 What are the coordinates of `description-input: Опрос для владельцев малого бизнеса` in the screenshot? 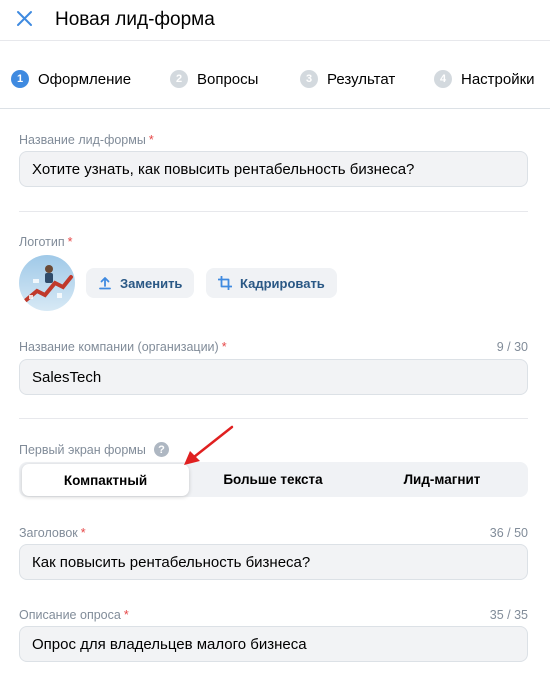 It's located at (273, 644).